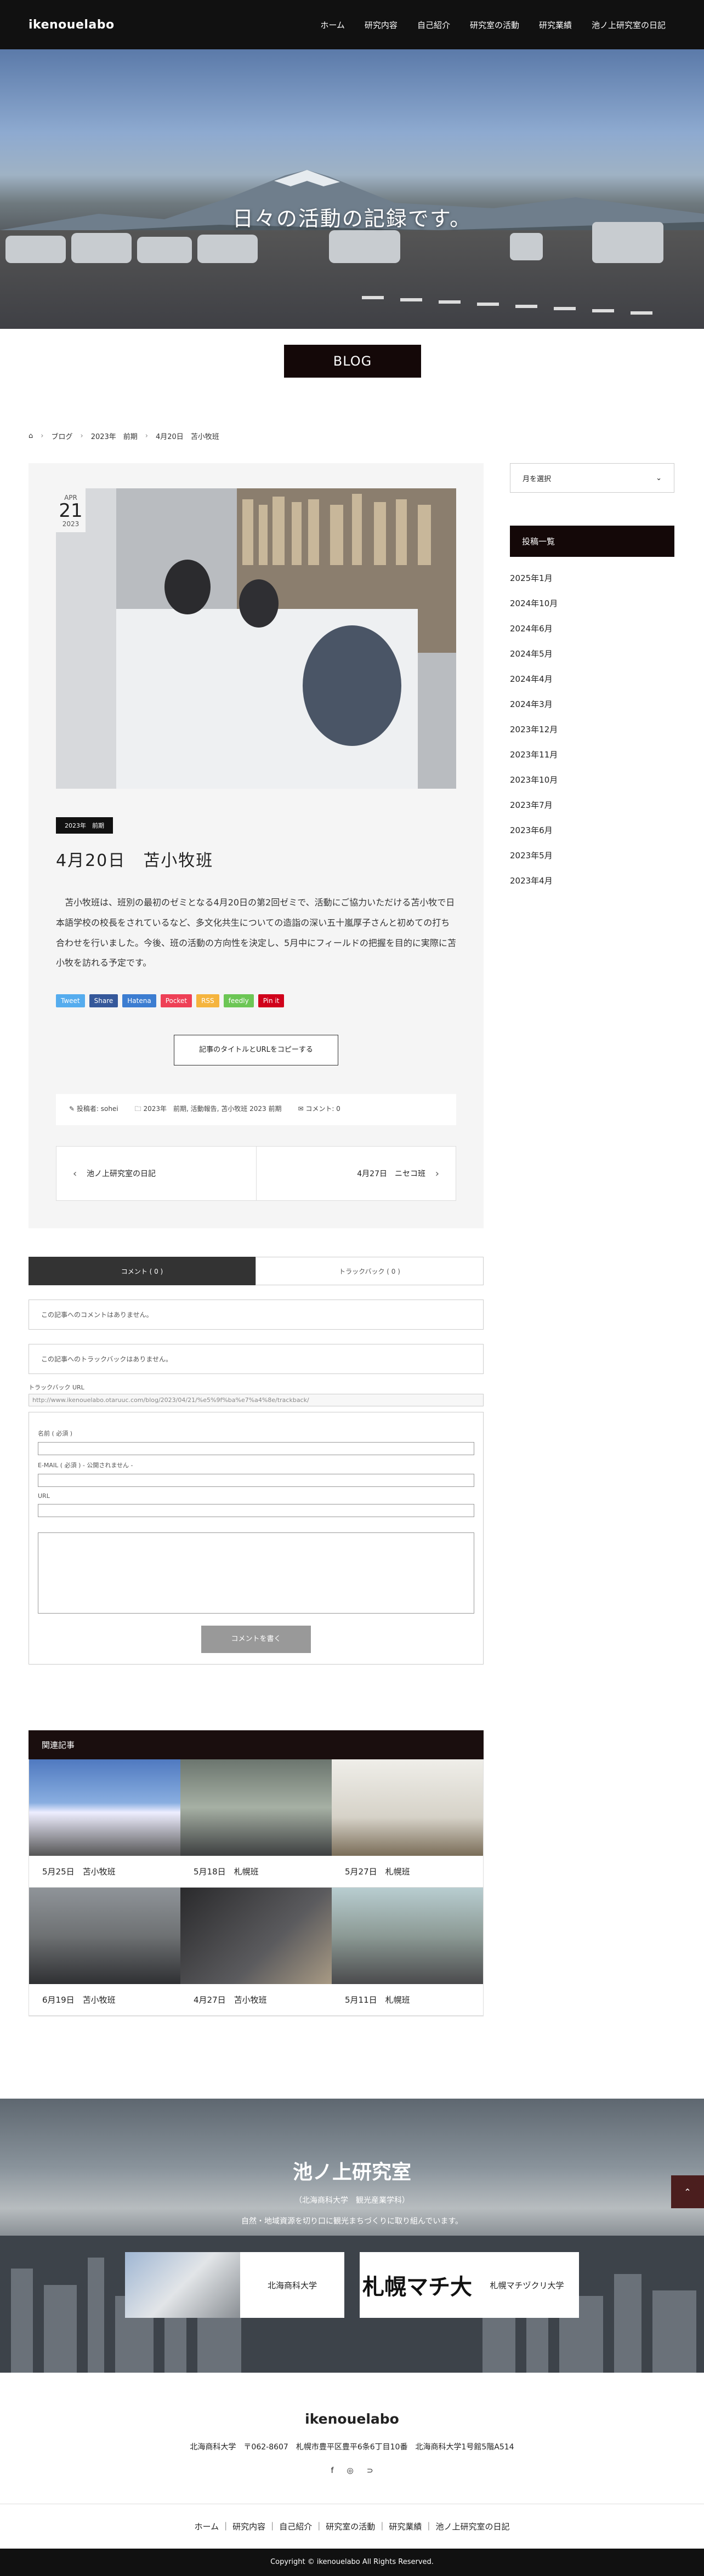 The image size is (704, 2576). What do you see at coordinates (97, 1109) in the screenshot?
I see `post-author-text: 投稿者: sohei` at bounding box center [97, 1109].